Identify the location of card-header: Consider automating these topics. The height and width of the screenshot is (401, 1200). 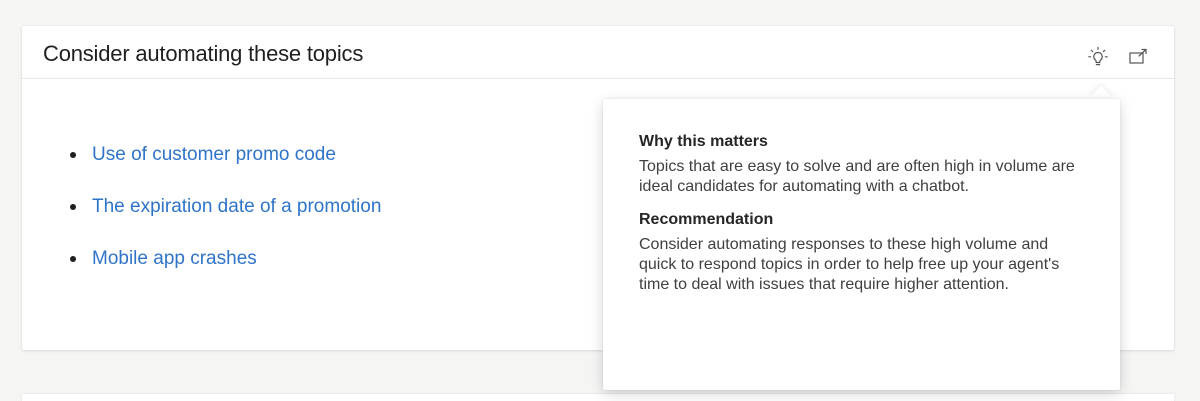
(598, 52).